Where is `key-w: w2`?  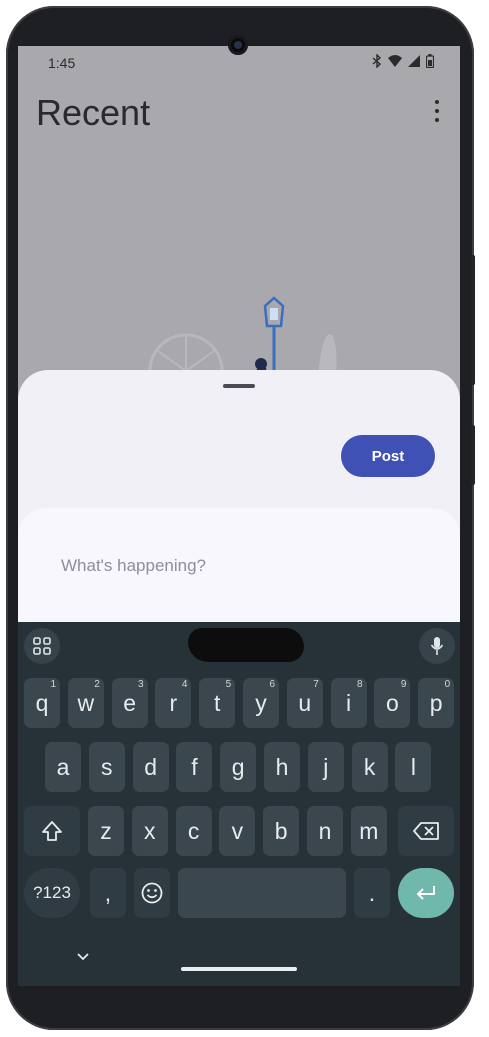
key-w: w2 is located at coordinates (85, 703).